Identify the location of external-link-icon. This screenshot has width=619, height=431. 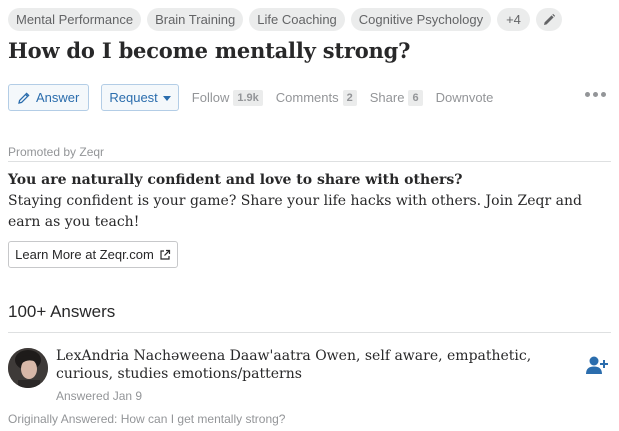
(165, 254).